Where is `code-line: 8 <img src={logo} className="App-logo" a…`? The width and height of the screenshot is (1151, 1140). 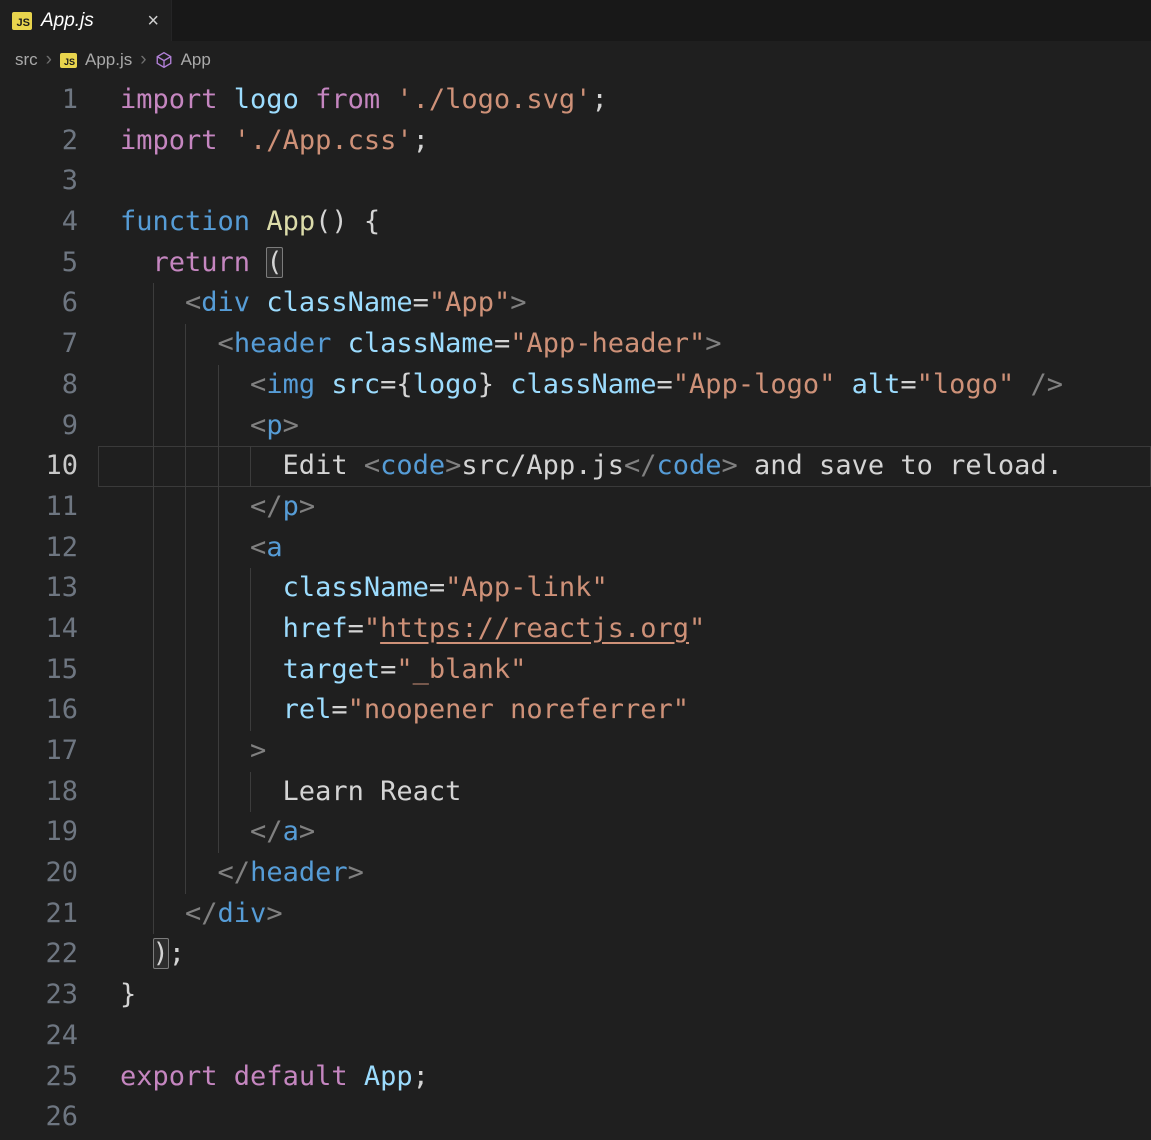
code-line: 8 <img src={logo} className="App-logo" a… is located at coordinates (575, 385).